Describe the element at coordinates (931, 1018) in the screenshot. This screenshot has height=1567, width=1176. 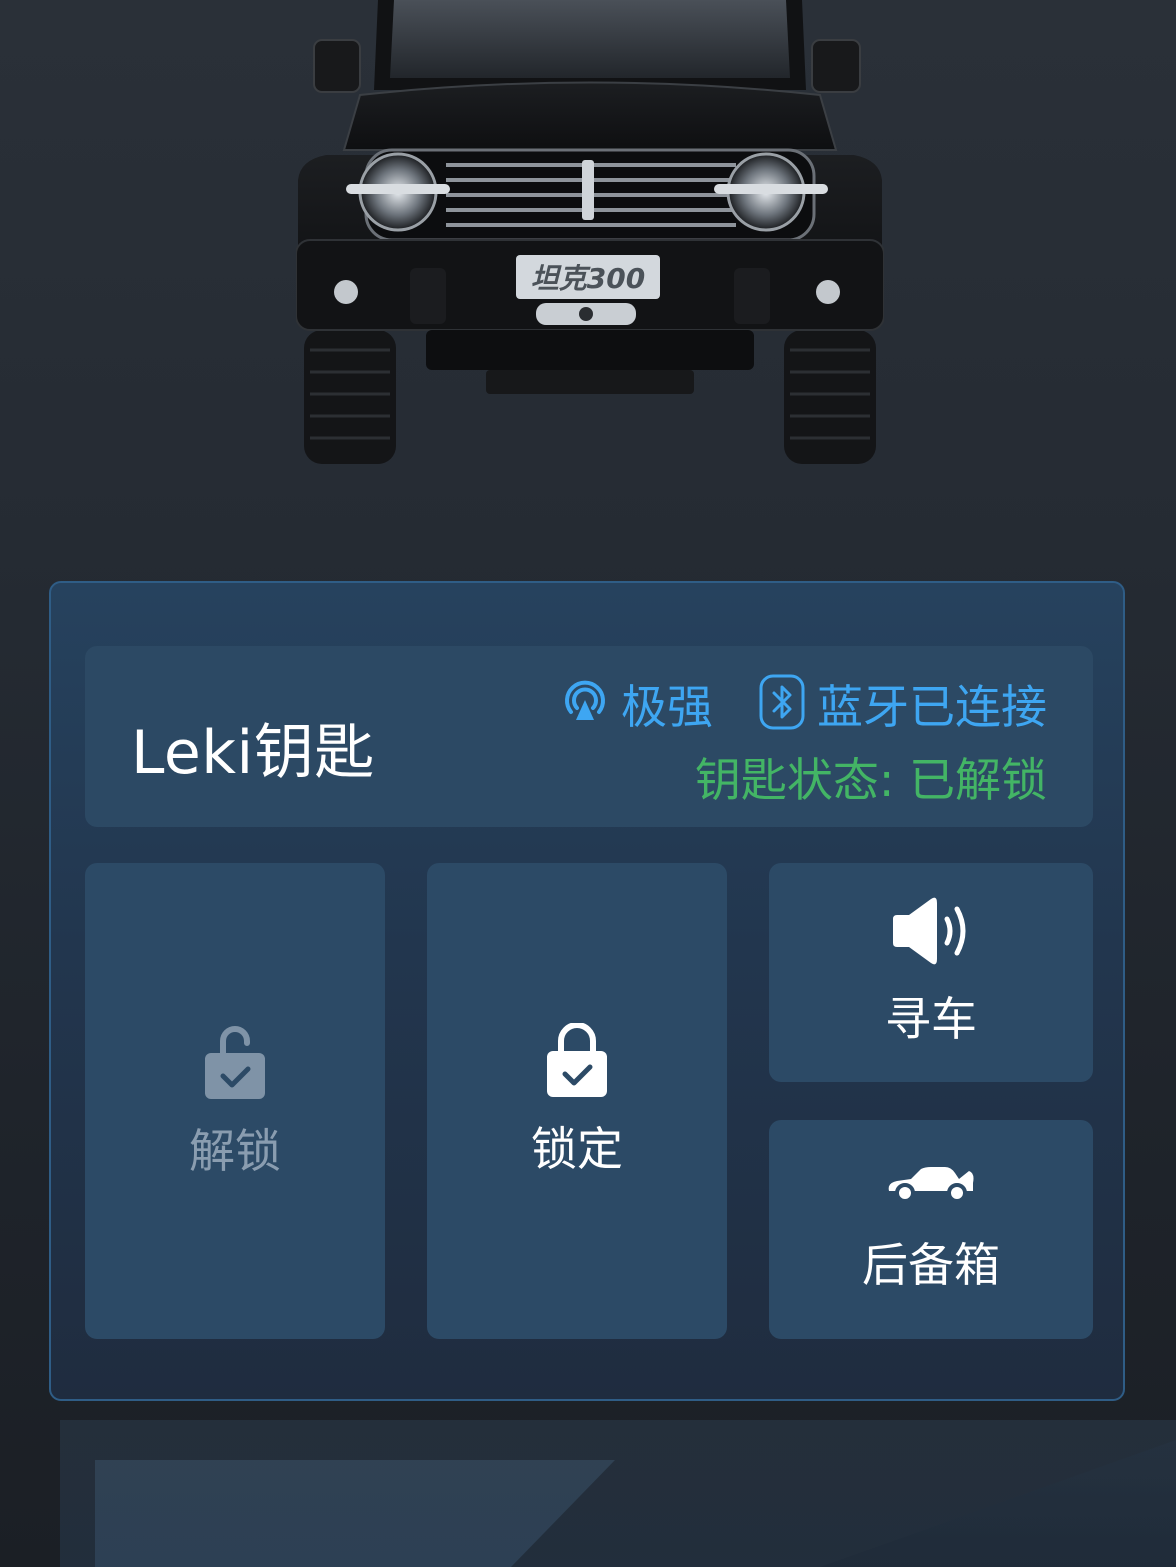
I see `find-car-label: 寻车` at that location.